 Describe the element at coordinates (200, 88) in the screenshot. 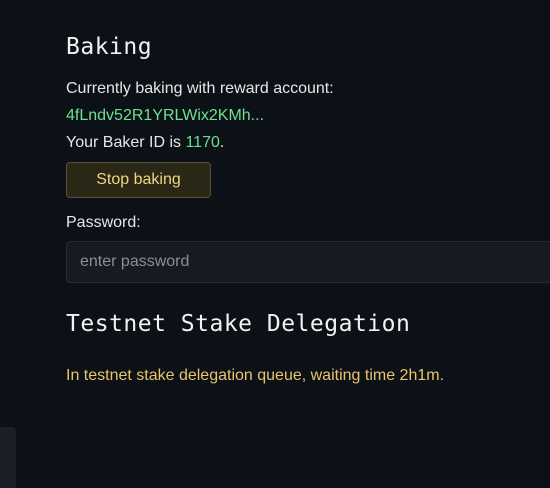

I see `currently-baking-label: Currently baking with reward account:` at that location.